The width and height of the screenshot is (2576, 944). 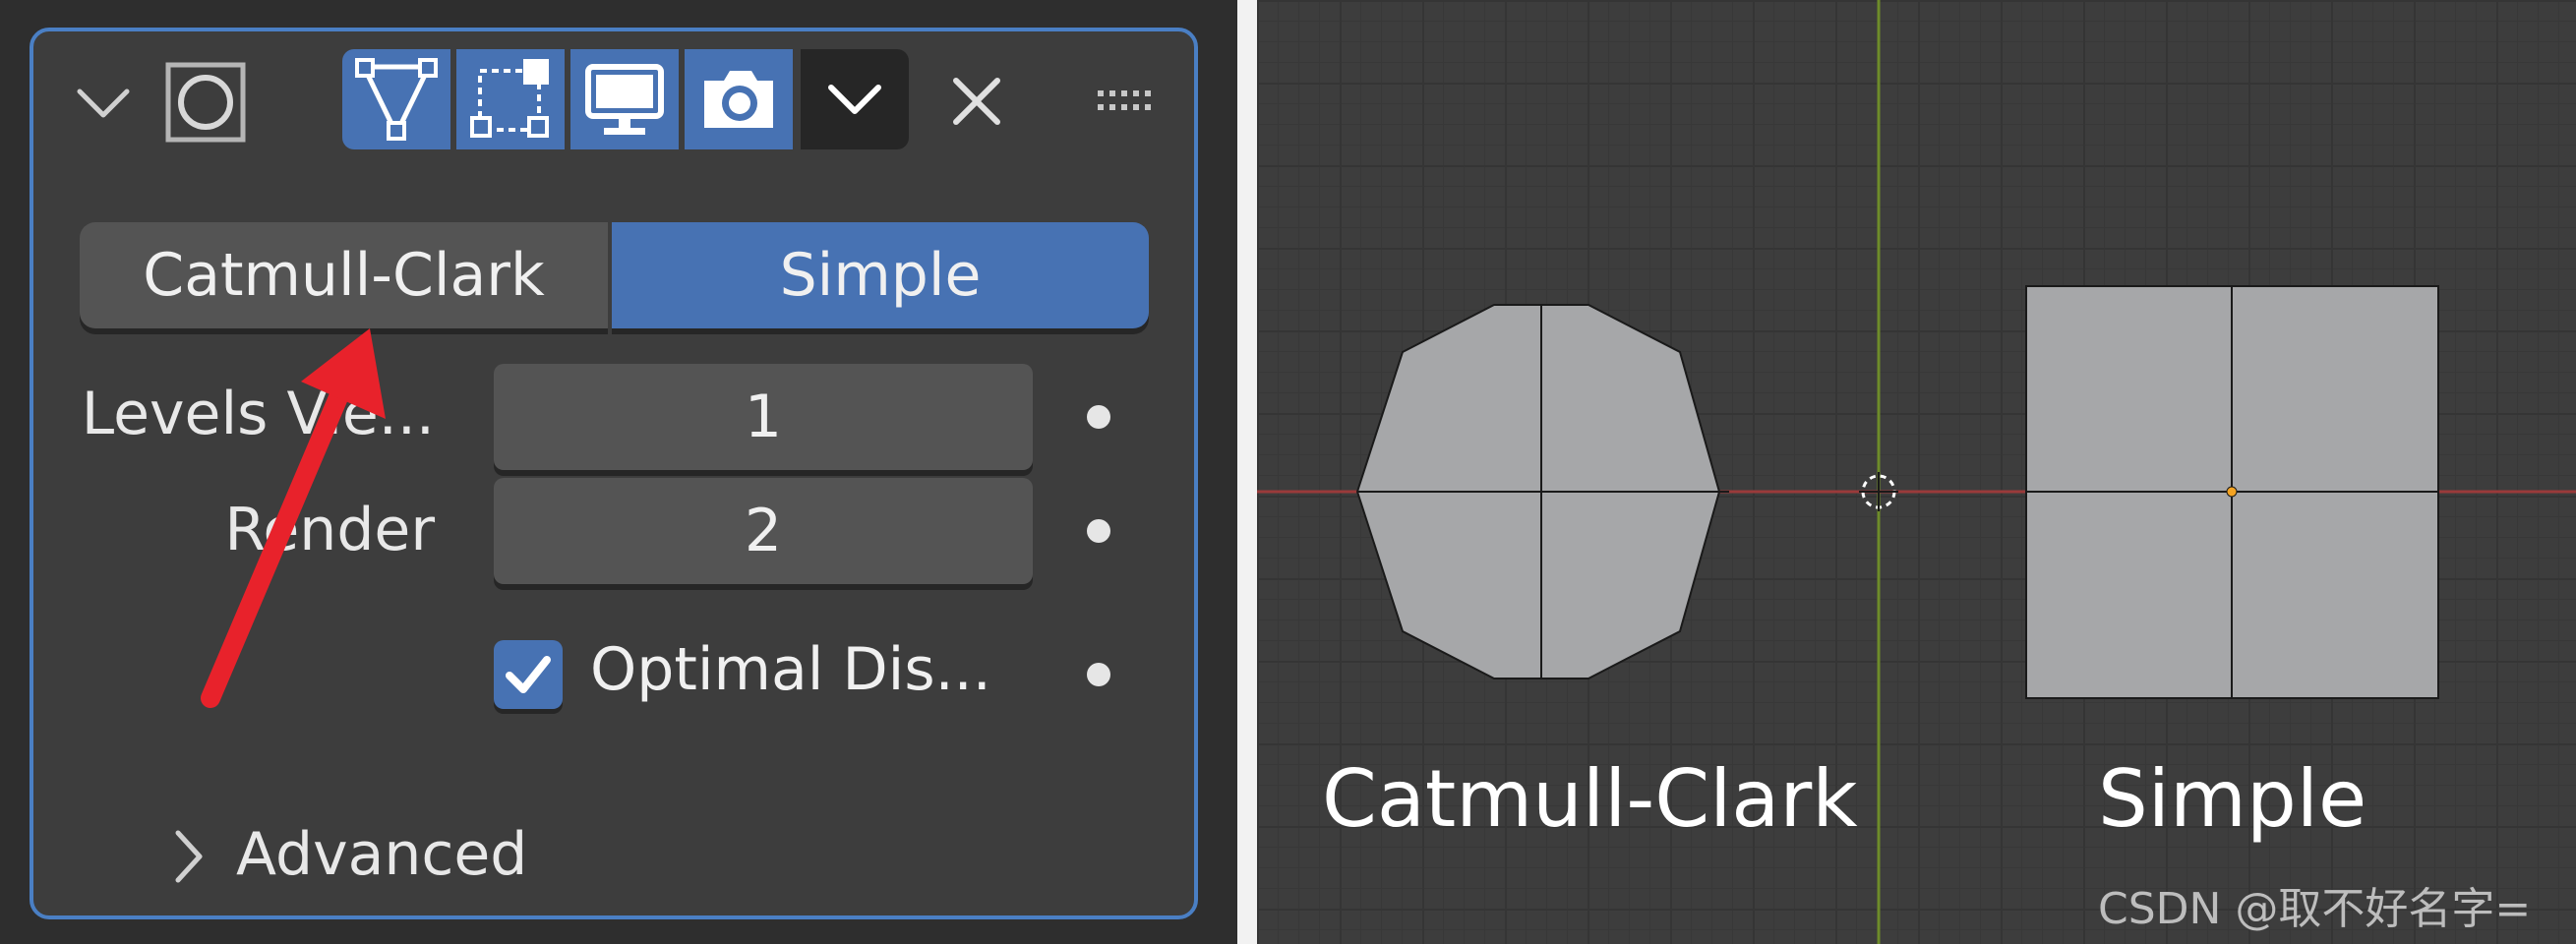 What do you see at coordinates (763, 417) in the screenshot?
I see `levels-viewport-field: 1` at bounding box center [763, 417].